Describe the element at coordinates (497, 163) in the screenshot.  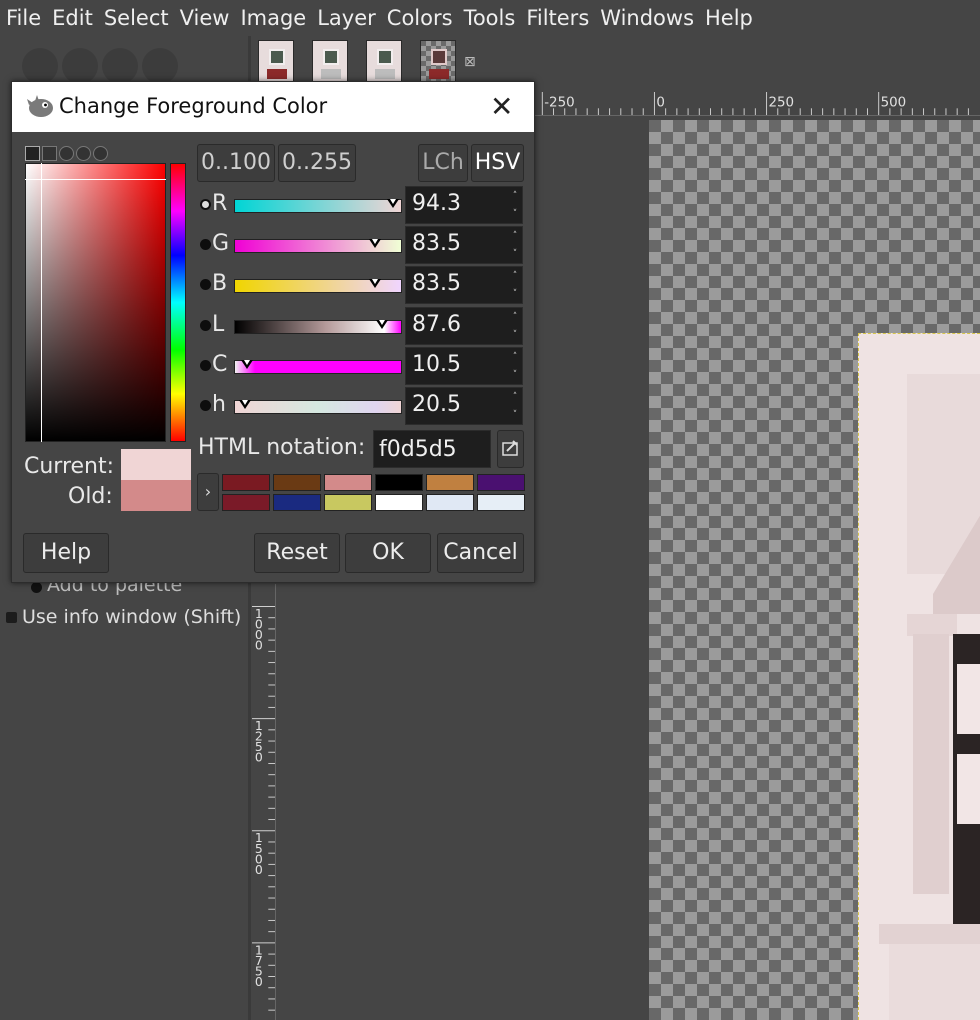
I see `hsv-button: HSV` at that location.